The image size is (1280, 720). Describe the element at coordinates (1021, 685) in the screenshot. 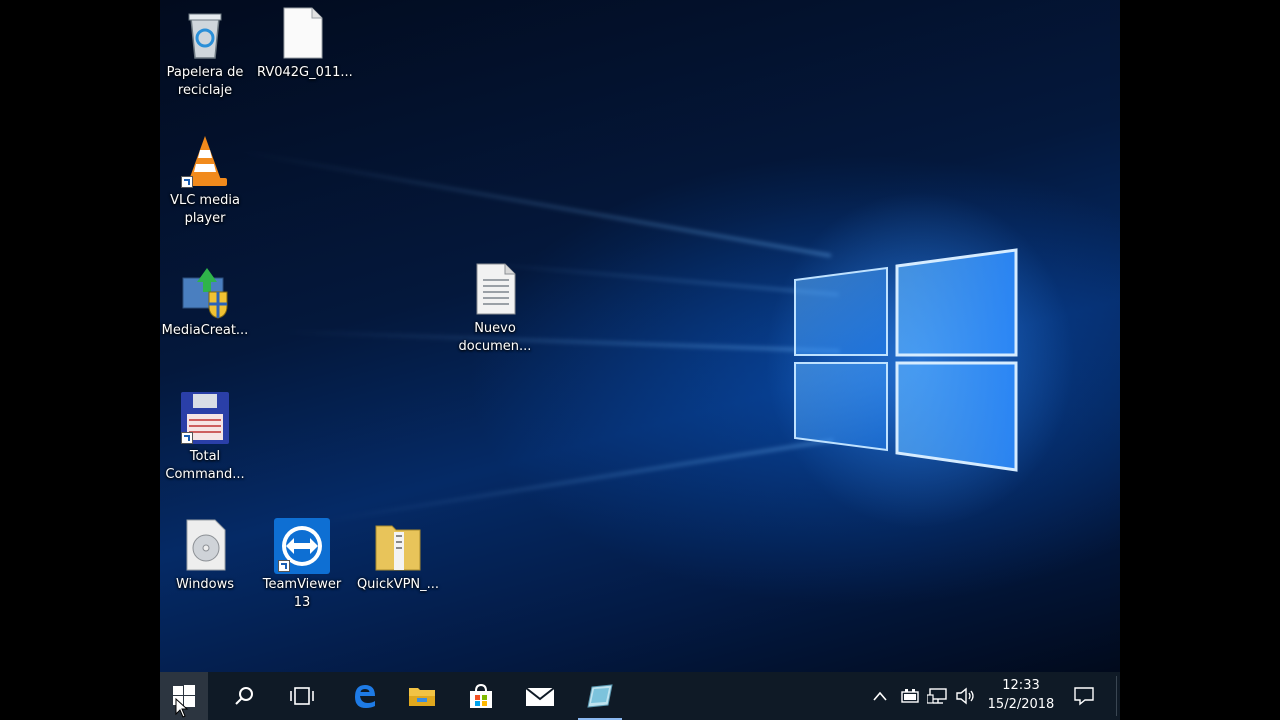

I see `clock-time: 12:33` at that location.